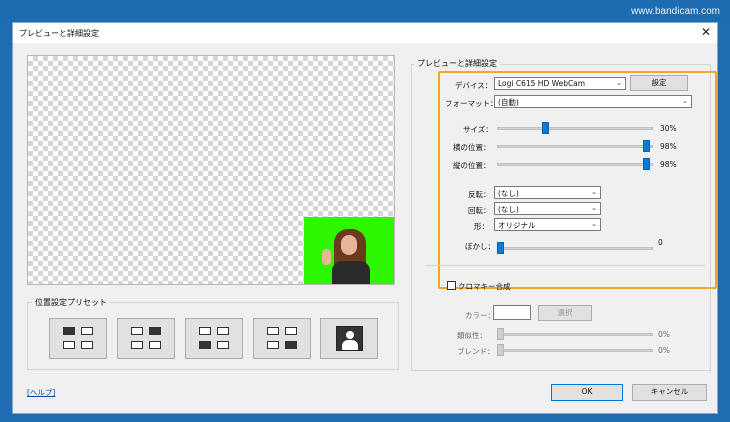 The height and width of the screenshot is (422, 730). What do you see at coordinates (542, 83) in the screenshot?
I see `device-select-value: Logi C615 HD WebCam` at bounding box center [542, 83].